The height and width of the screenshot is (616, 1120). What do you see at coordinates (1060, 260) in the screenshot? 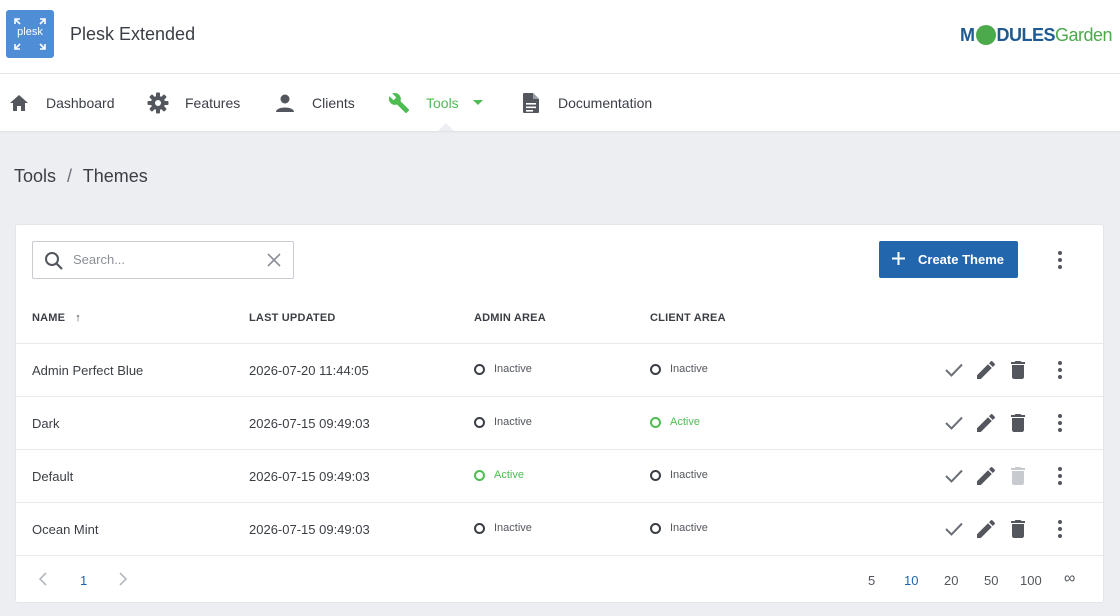
I see `more-options-icon` at bounding box center [1060, 260].